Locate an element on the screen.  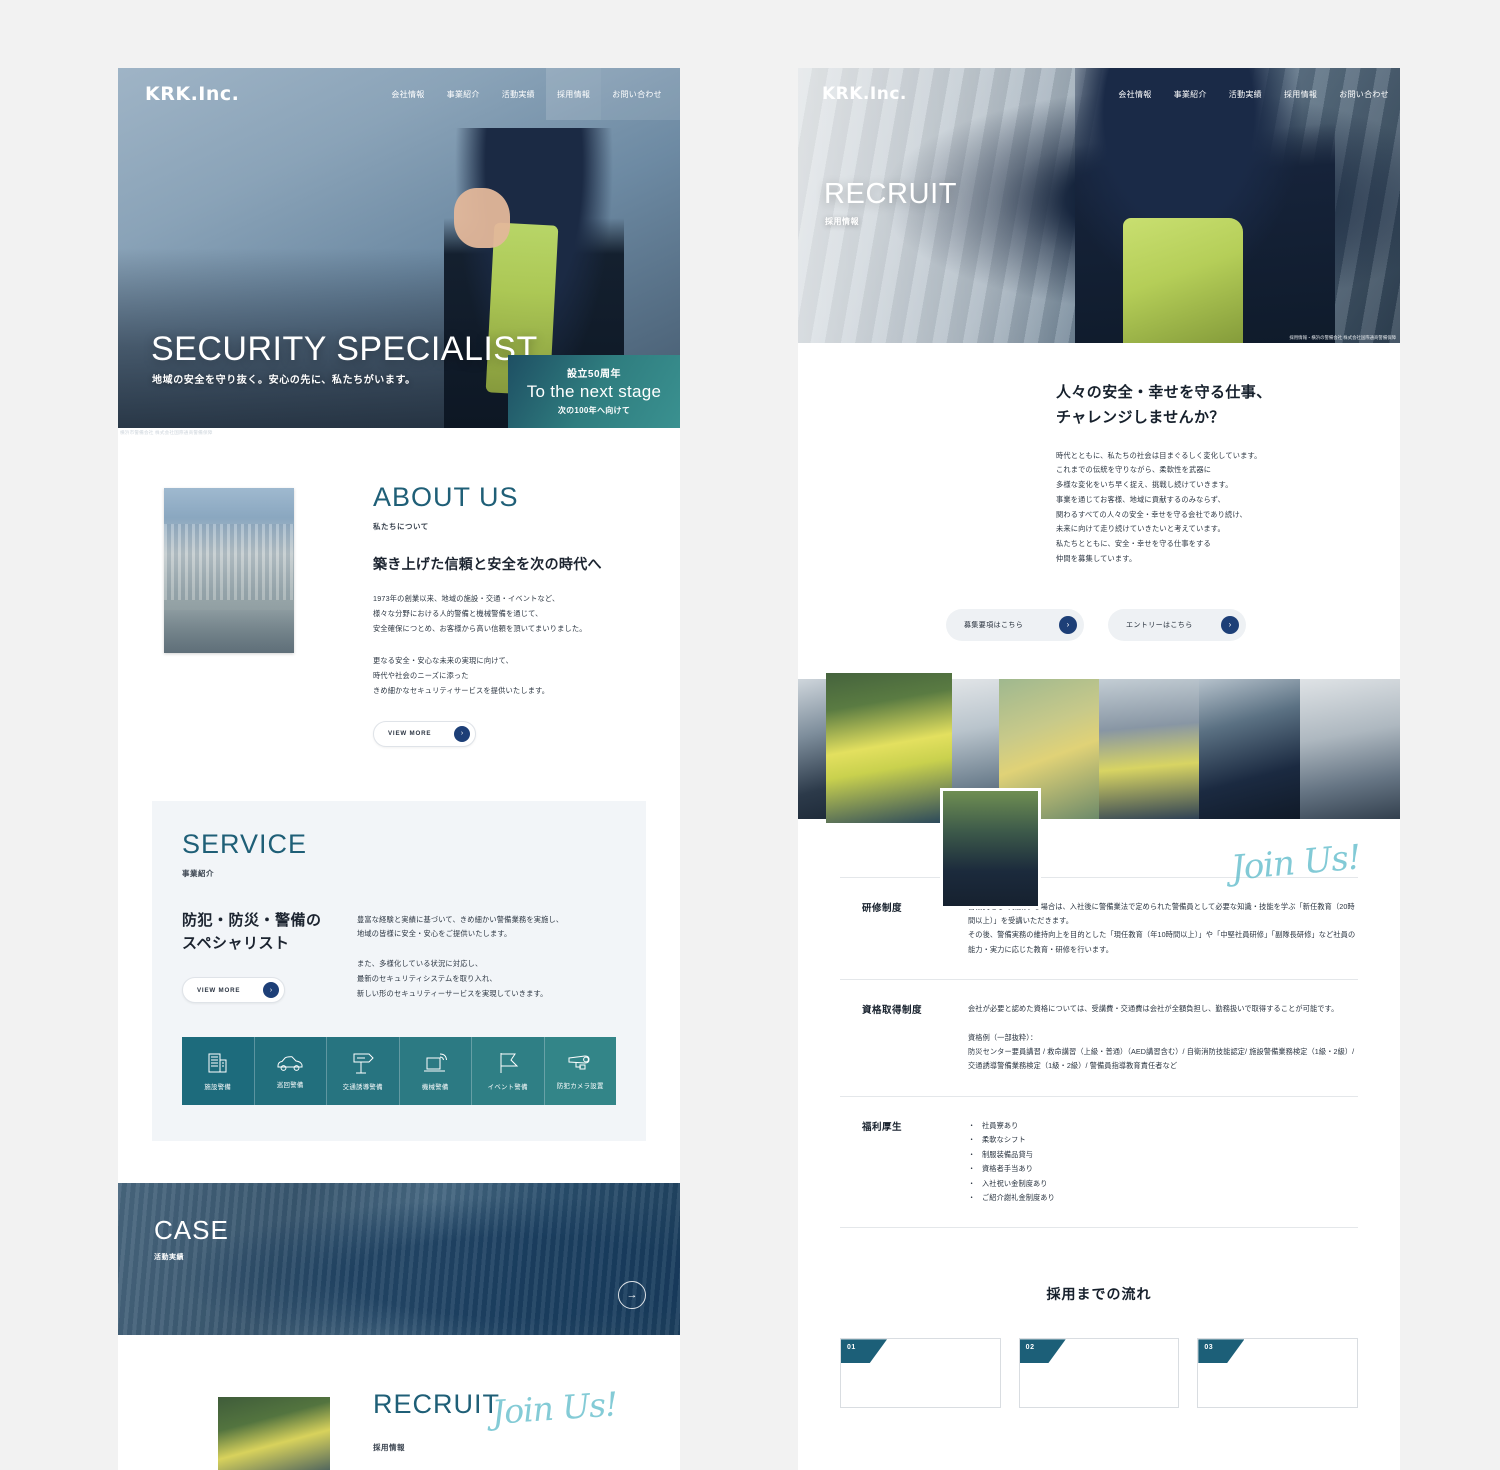
service-tile-camera: 防犯カメラ設置 is located at coordinates (580, 1071).